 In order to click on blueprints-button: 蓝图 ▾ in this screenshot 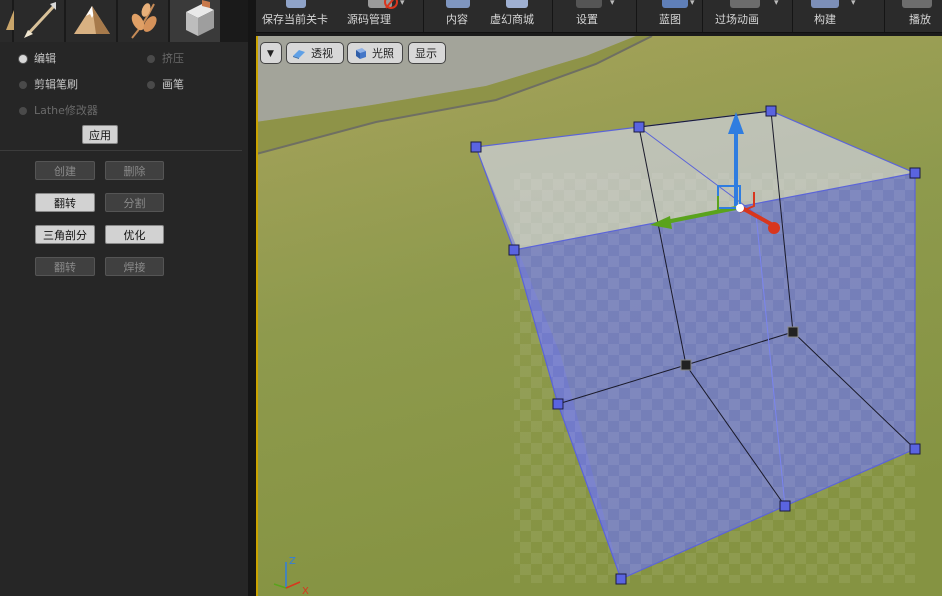, I will do `click(677, 16)`.